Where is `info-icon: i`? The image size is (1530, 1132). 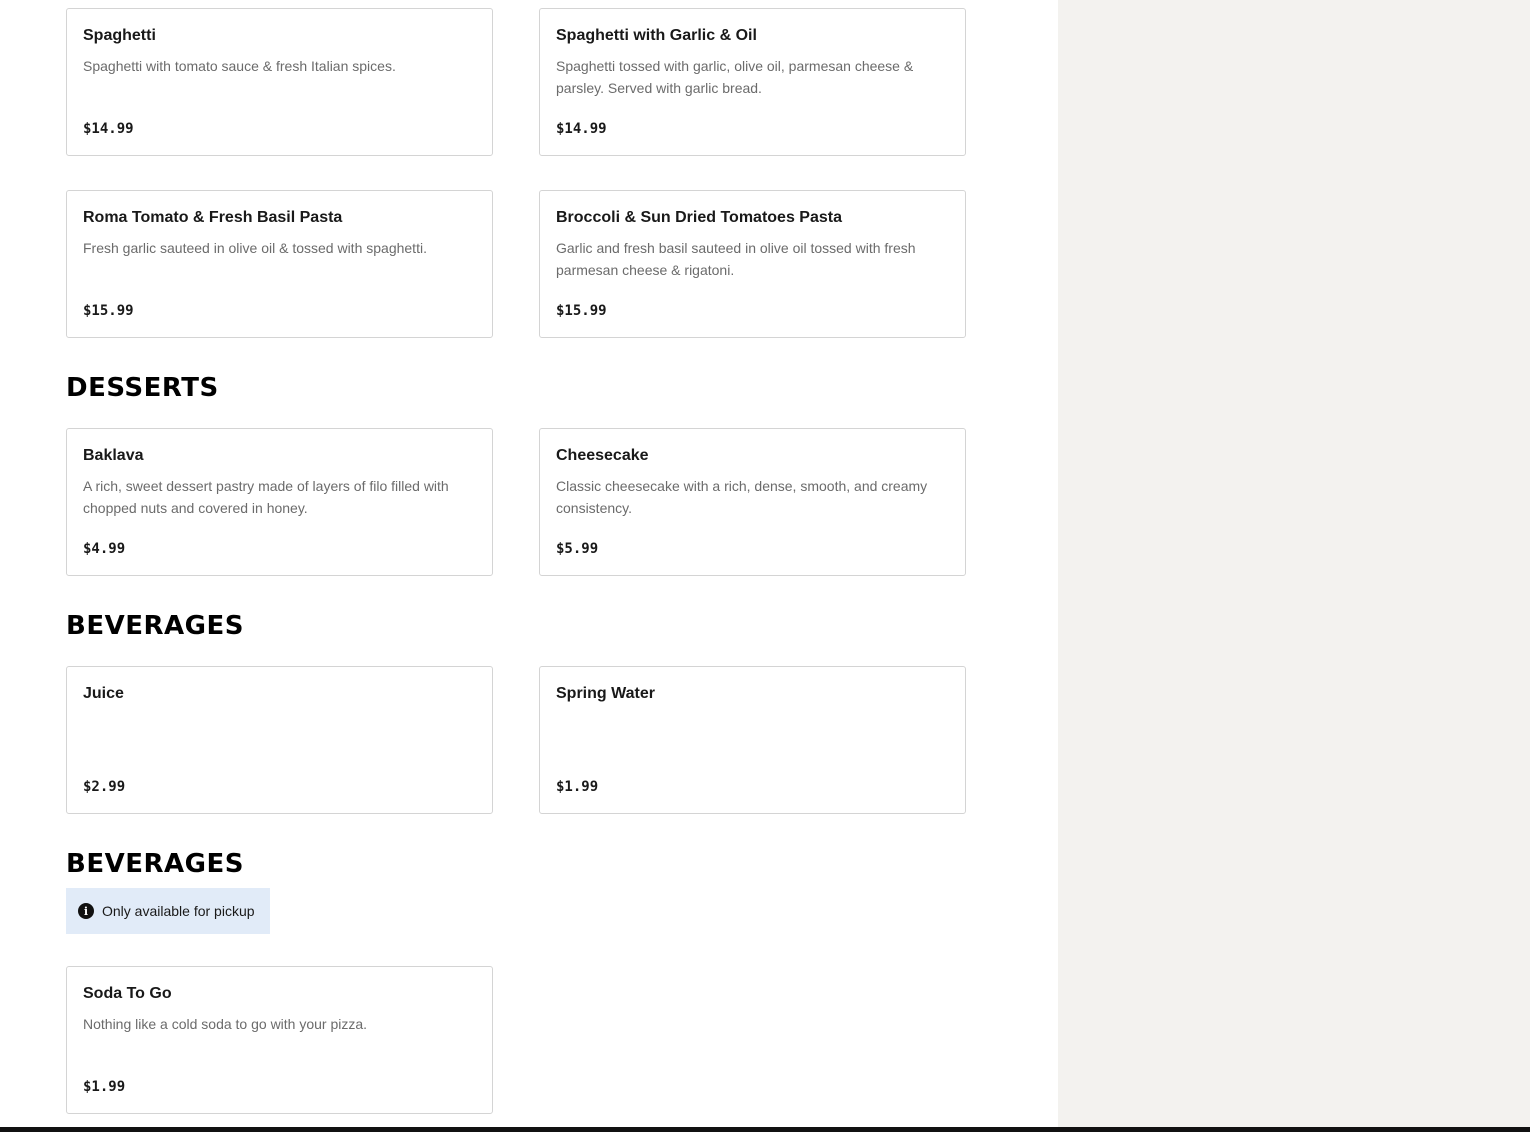 info-icon: i is located at coordinates (86, 911).